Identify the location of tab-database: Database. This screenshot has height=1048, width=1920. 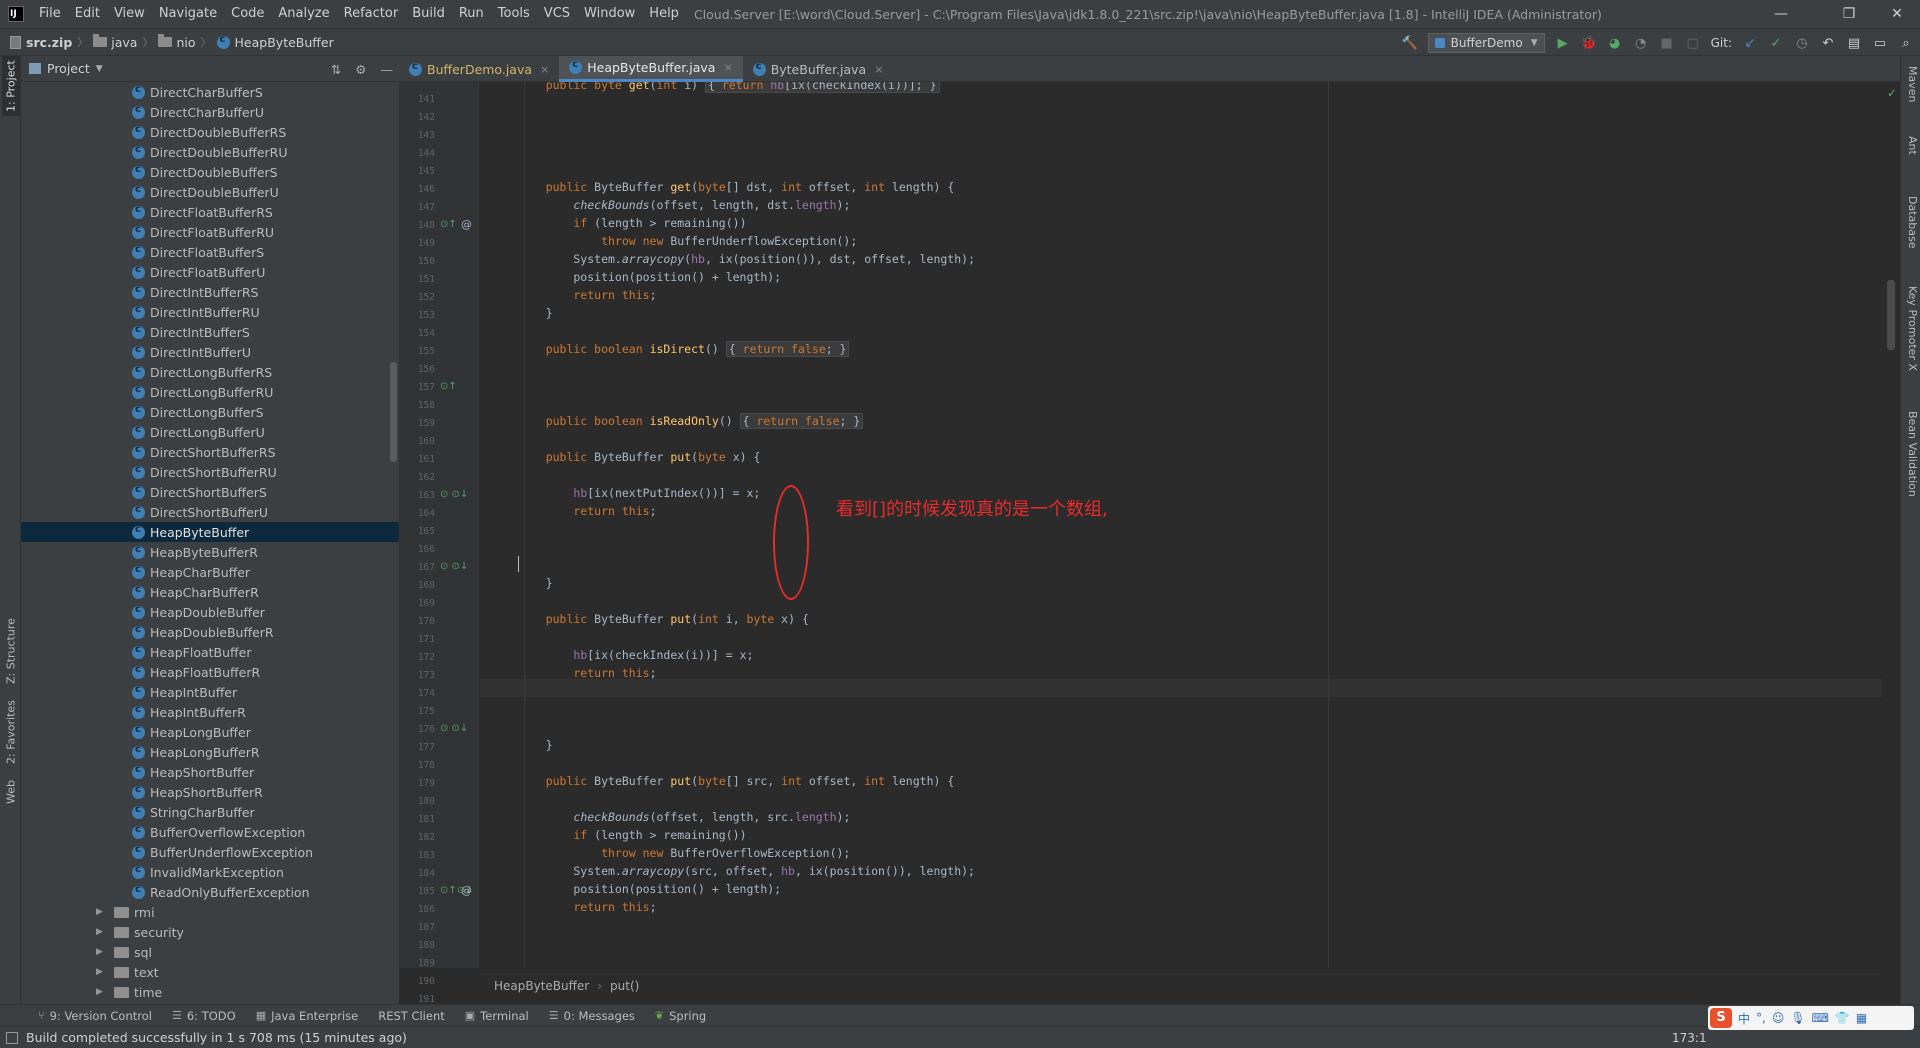
(1911, 222).